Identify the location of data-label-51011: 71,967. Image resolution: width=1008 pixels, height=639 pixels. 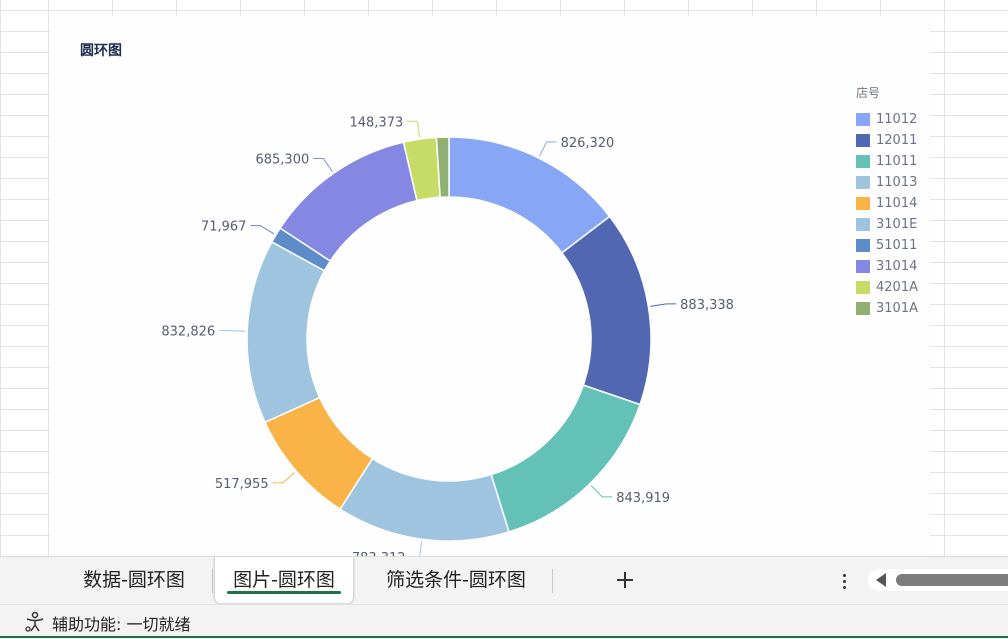
(224, 227).